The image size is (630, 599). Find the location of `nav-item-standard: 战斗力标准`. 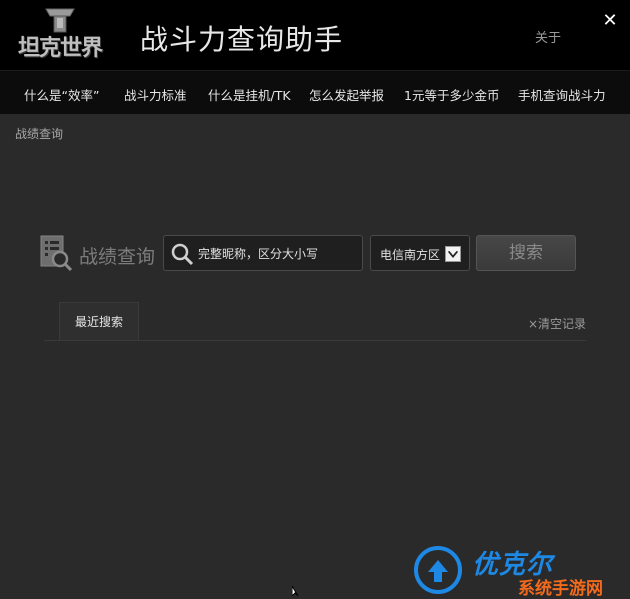

nav-item-standard: 战斗力标准 is located at coordinates (155, 94).